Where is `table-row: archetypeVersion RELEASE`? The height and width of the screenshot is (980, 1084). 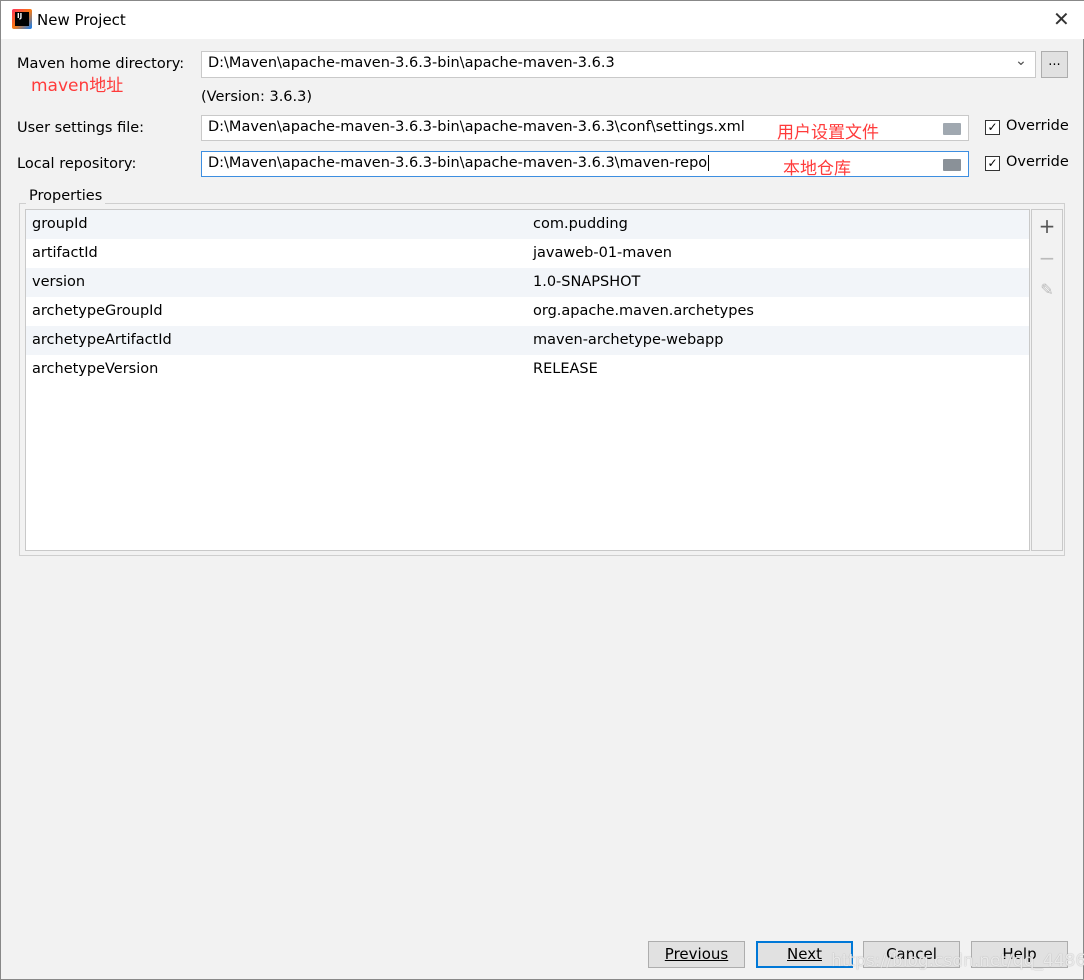 table-row: archetypeVersion RELEASE is located at coordinates (527, 369).